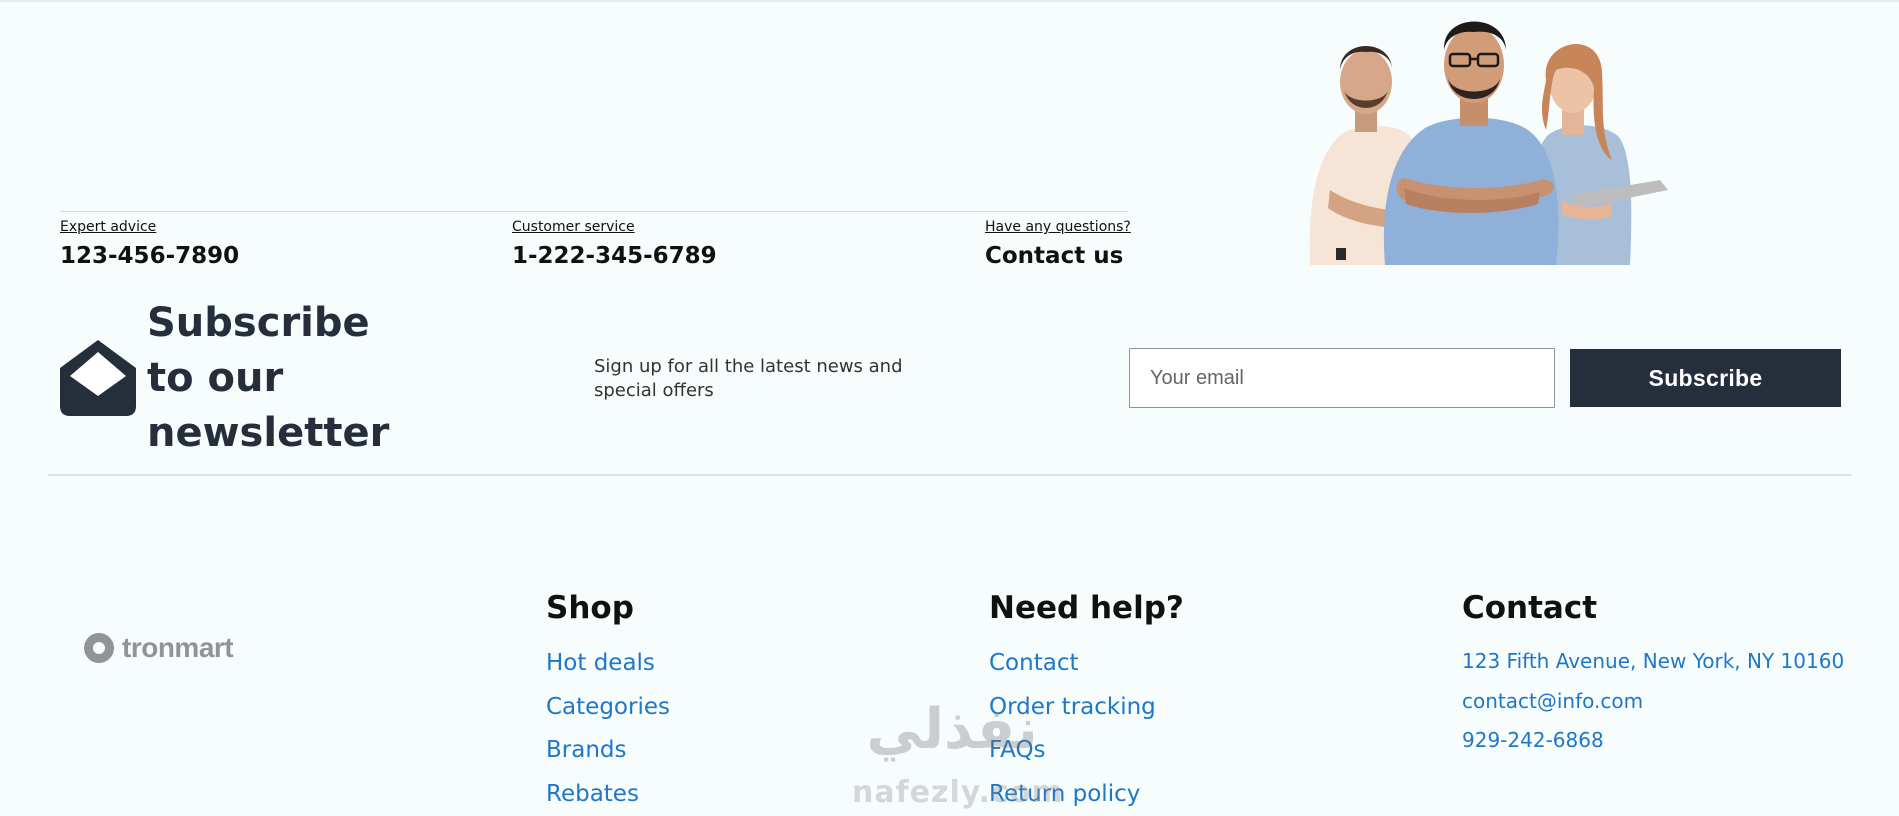 This screenshot has width=1899, height=816. I want to click on contact-item-label: Expert advice, so click(149, 227).